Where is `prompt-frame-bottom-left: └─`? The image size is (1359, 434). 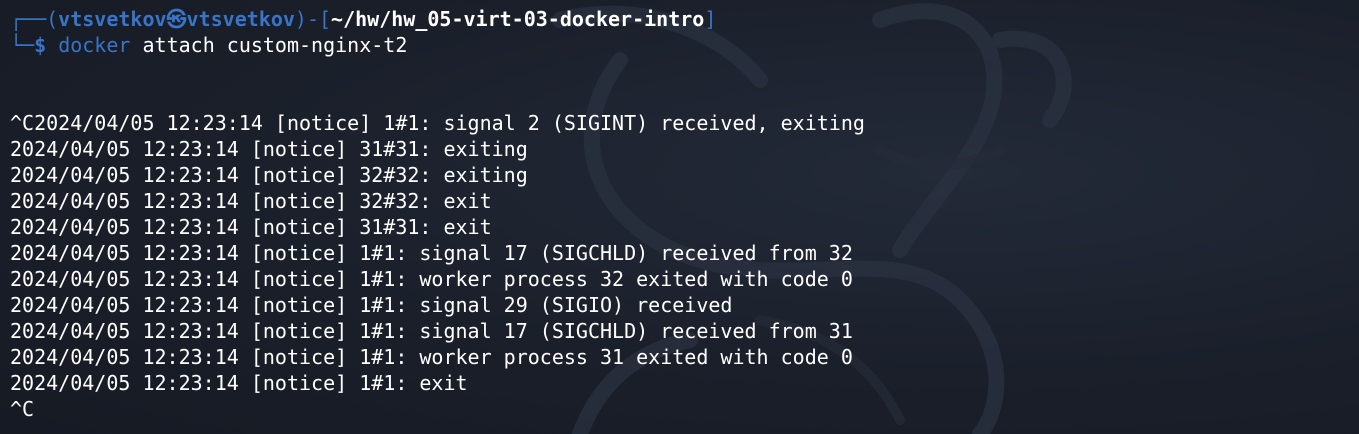 prompt-frame-bottom-left: └─ is located at coordinates (22, 45).